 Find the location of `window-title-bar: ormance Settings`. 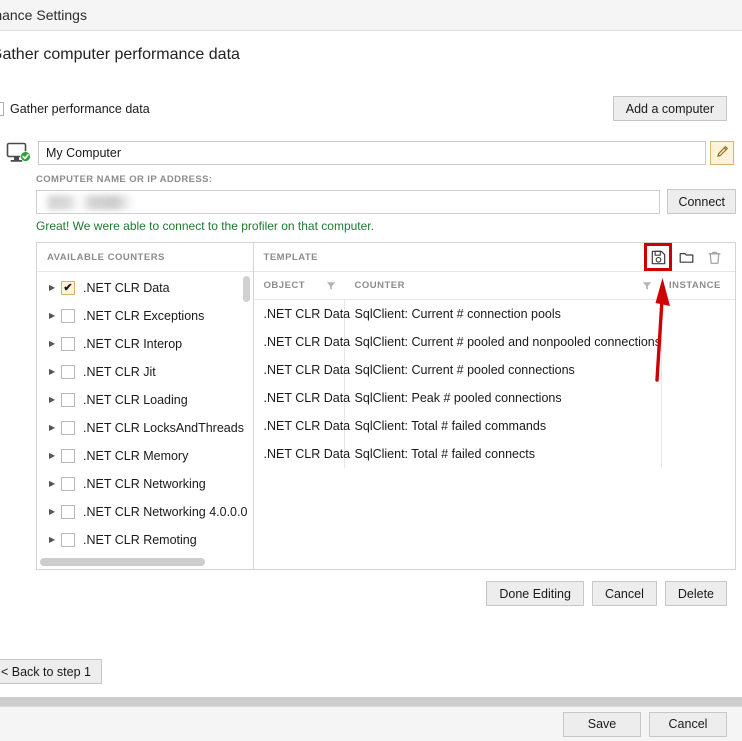

window-title-bar: ormance Settings is located at coordinates (371, 15).